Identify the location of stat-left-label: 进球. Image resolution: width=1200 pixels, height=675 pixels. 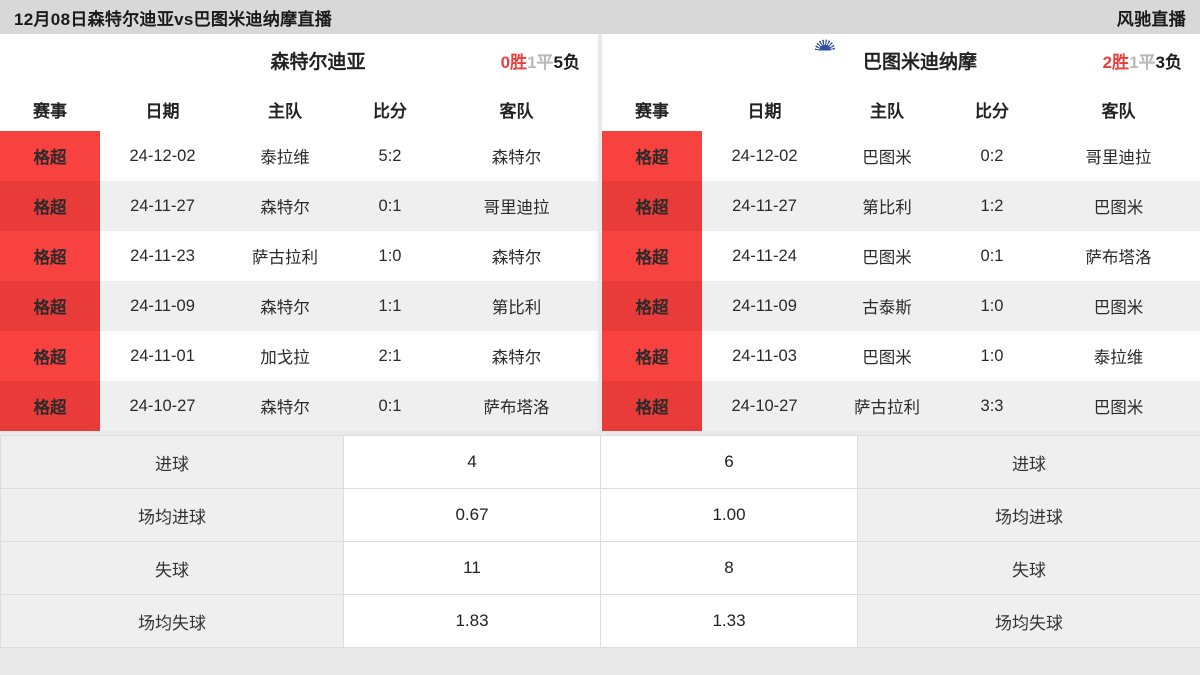
(172, 462).